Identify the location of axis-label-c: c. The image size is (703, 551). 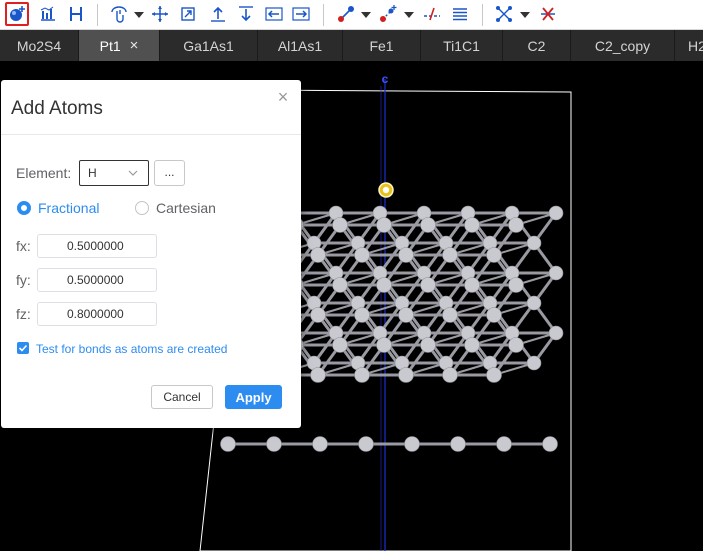
(385, 79).